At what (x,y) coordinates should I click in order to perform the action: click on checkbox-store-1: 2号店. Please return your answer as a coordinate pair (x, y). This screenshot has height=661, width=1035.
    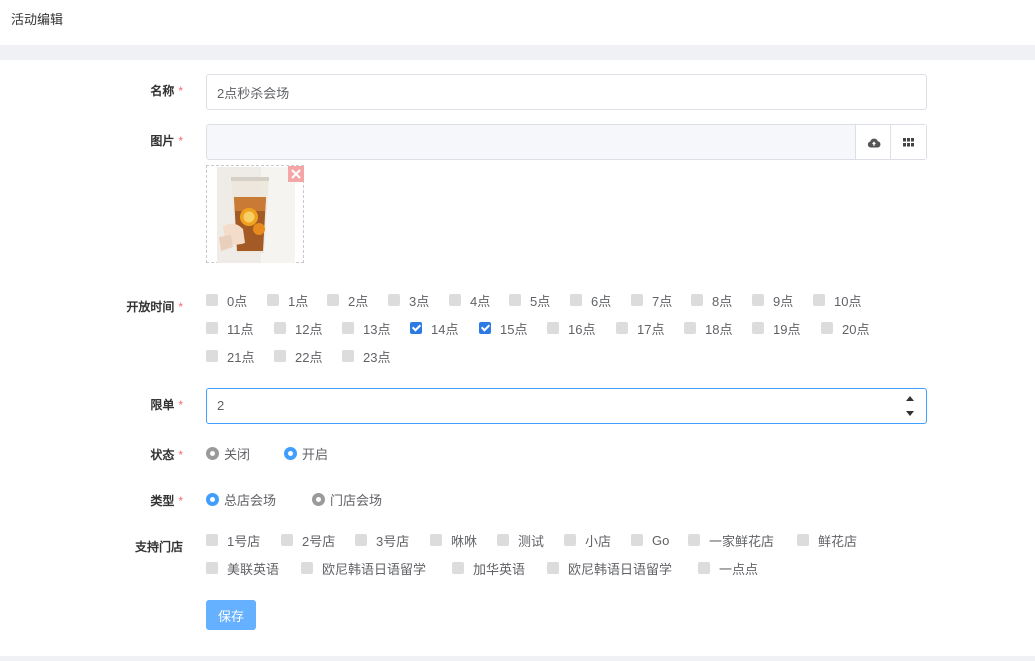
    Looking at the image, I should click on (308, 540).